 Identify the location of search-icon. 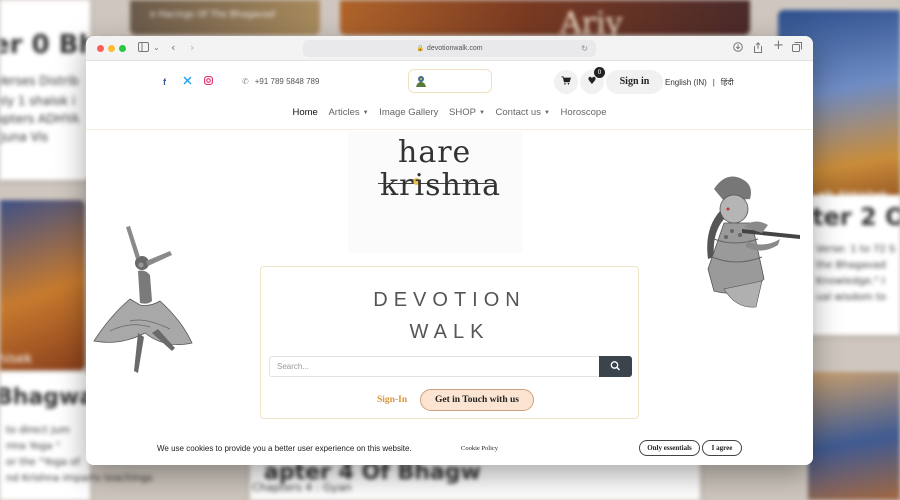
(615, 366).